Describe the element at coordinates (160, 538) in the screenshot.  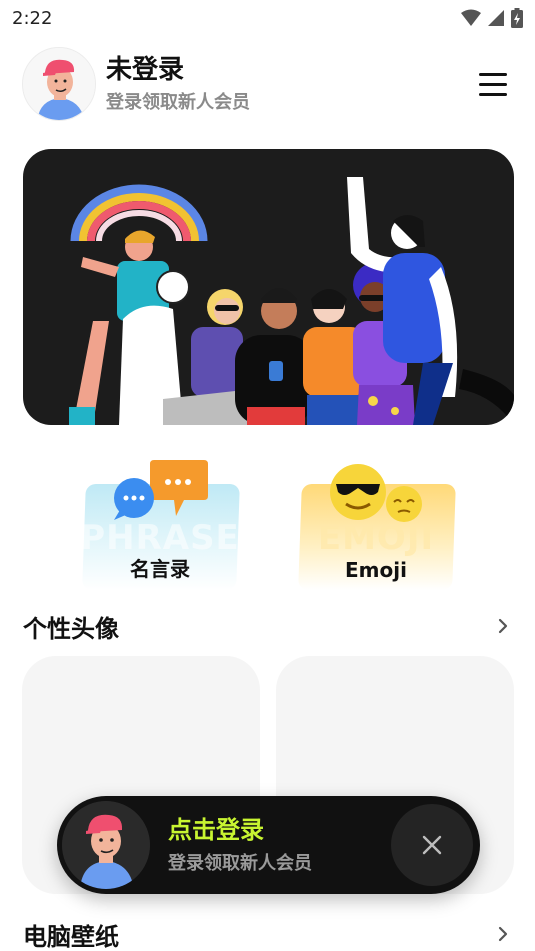
I see `category-watermark: PHRASE` at that location.